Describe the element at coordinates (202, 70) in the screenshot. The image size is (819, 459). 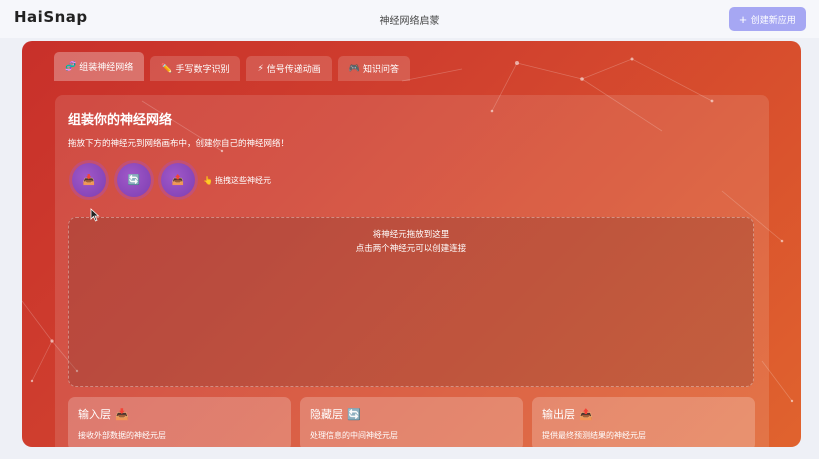
I see `tab-label: 手写数字识别` at that location.